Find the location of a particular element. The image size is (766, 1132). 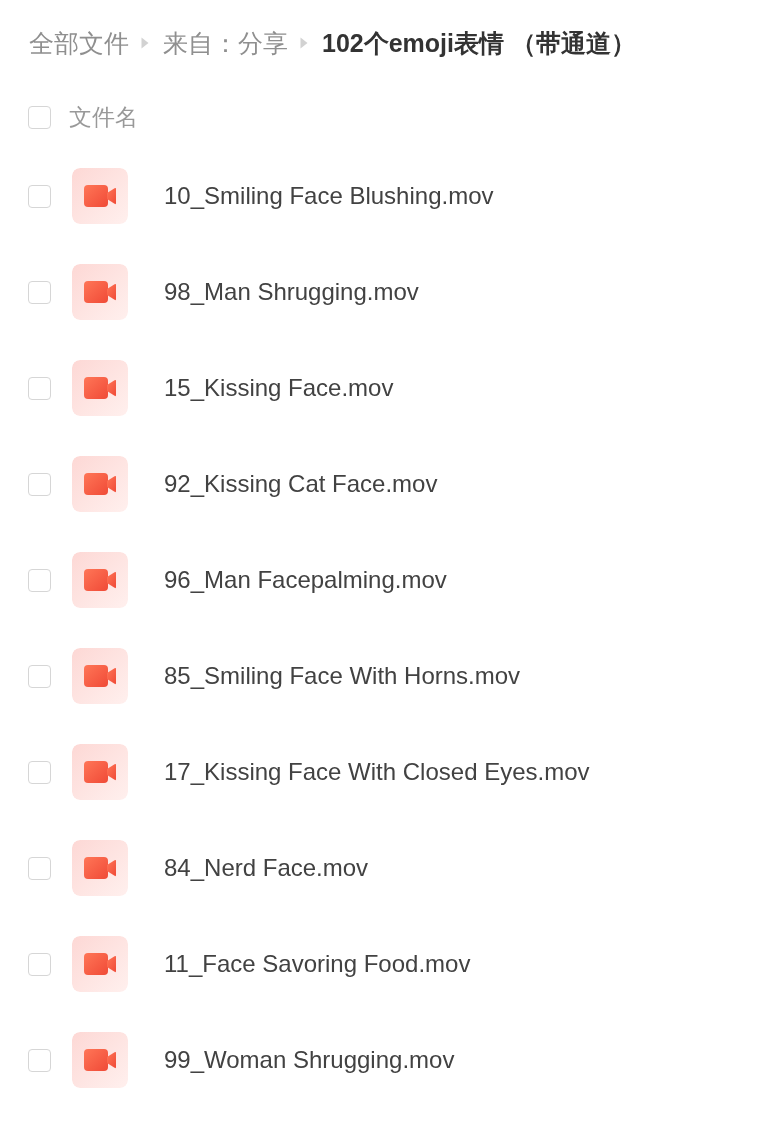

file-name: 10_Smiling Face Blushing.mov is located at coordinates (329, 196).